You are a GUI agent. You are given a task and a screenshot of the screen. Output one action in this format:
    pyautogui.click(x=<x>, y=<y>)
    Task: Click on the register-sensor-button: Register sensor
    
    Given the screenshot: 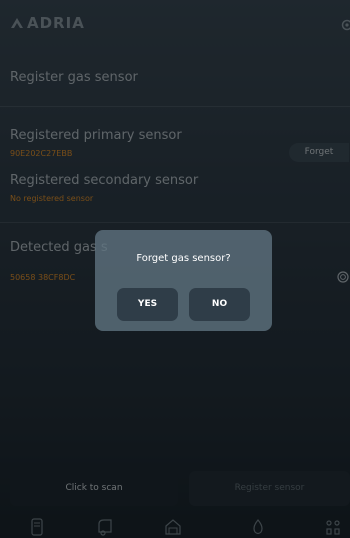 What is the action you would take?
    pyautogui.click(x=269, y=488)
    